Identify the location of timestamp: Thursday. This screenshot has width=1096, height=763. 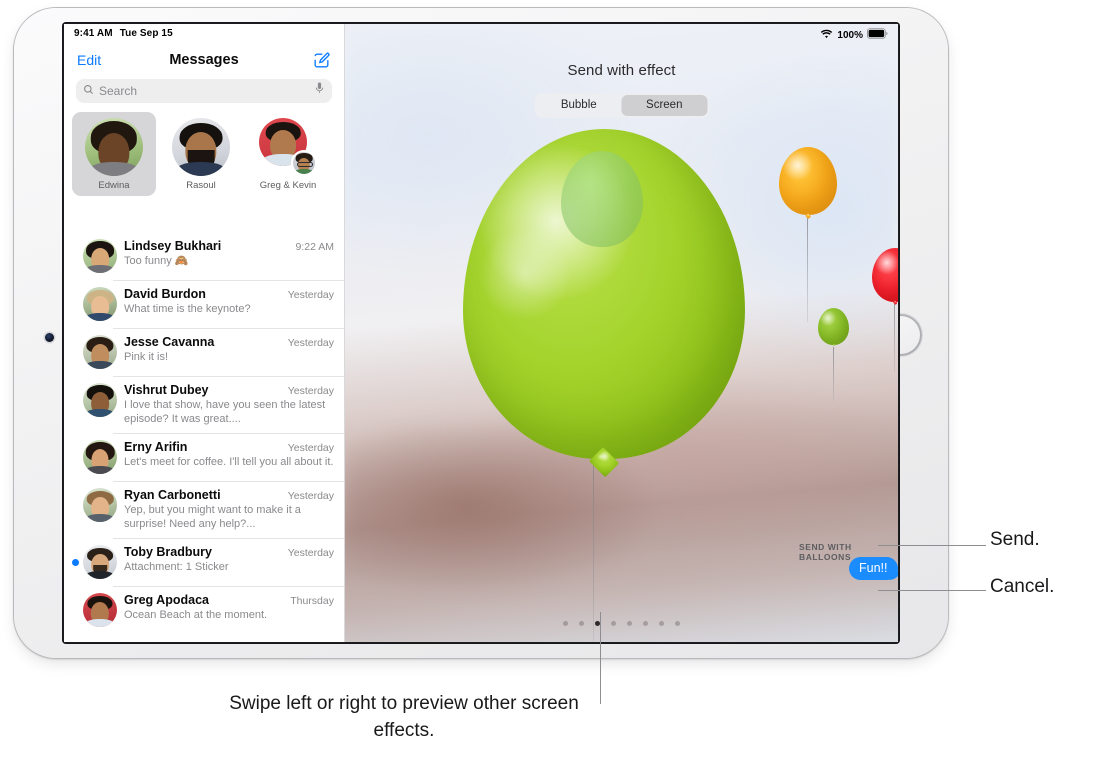
(312, 601).